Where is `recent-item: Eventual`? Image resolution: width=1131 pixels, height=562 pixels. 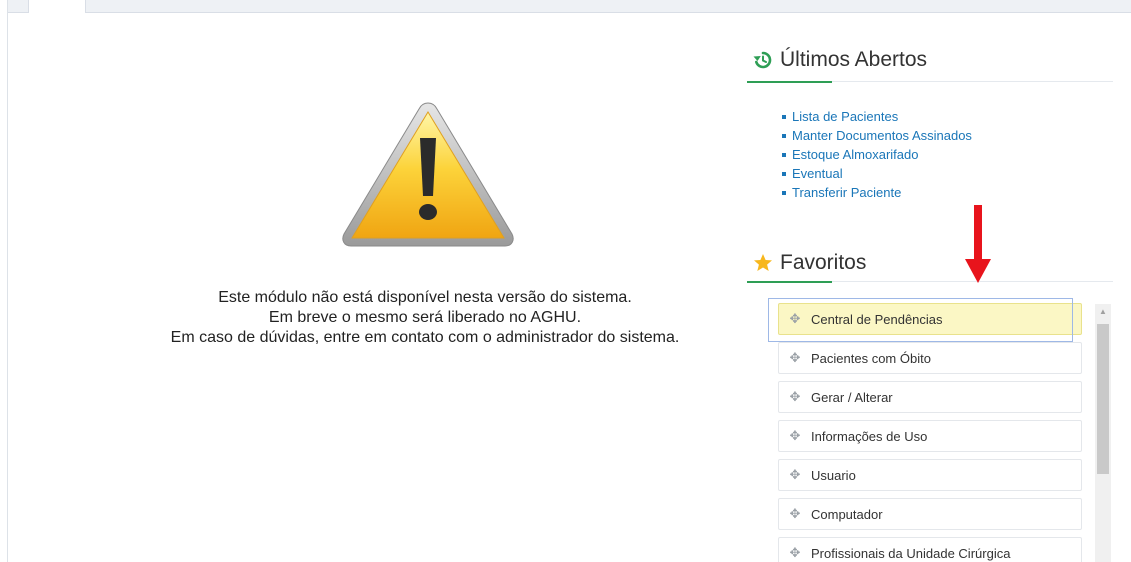
recent-item: Eventual is located at coordinates (877, 173).